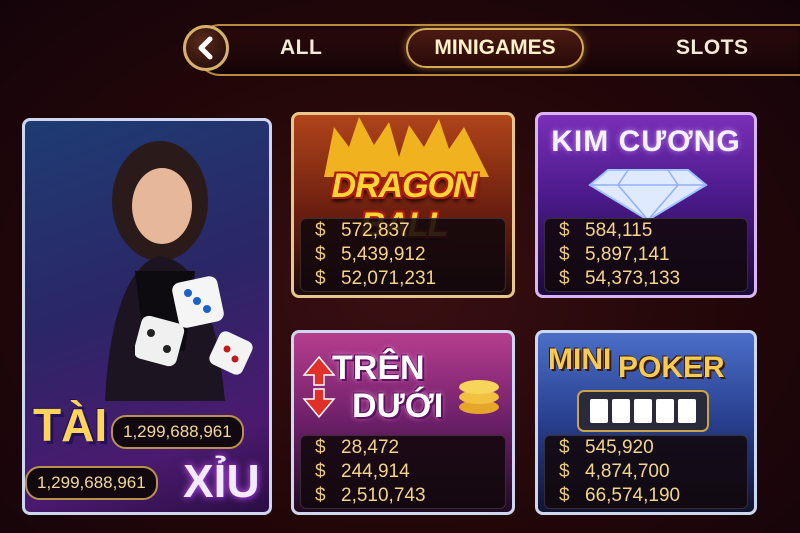 This screenshot has width=800, height=533. Describe the element at coordinates (91, 483) in the screenshot. I see `xiu-amount: 1,299,688,961` at that location.